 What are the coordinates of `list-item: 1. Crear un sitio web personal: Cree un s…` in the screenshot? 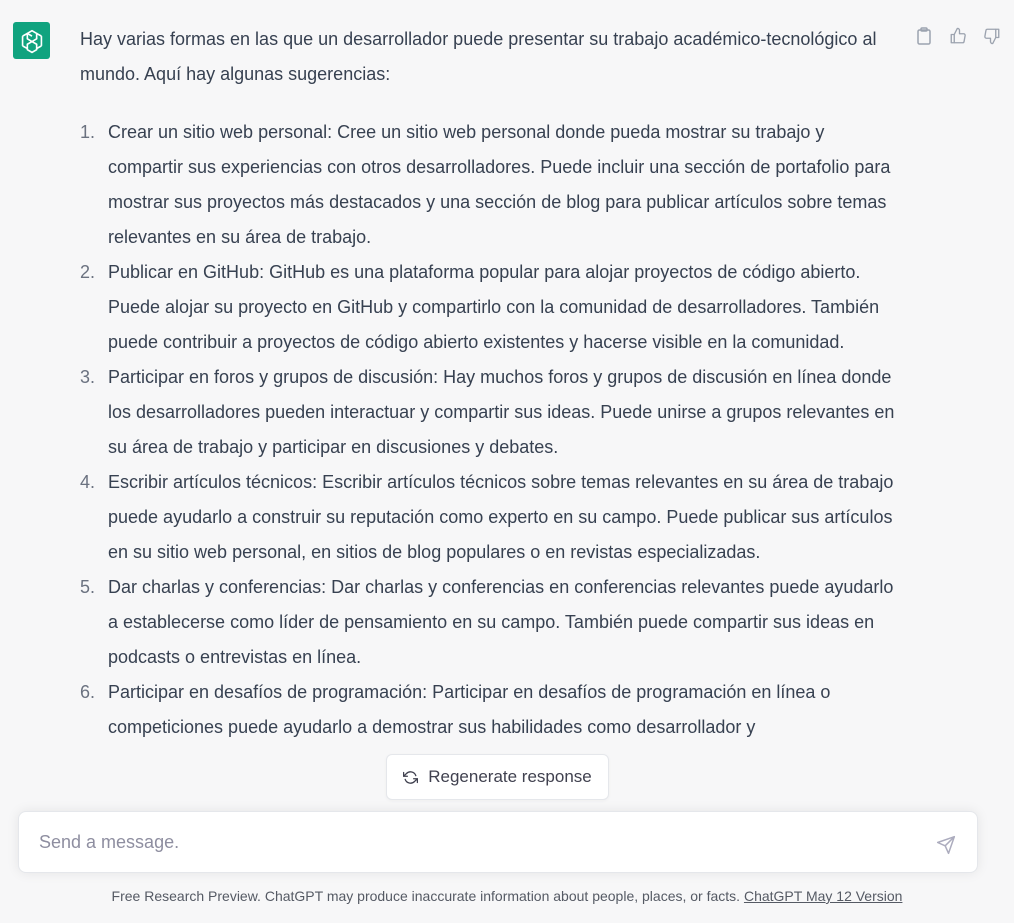 It's located at (490, 185).